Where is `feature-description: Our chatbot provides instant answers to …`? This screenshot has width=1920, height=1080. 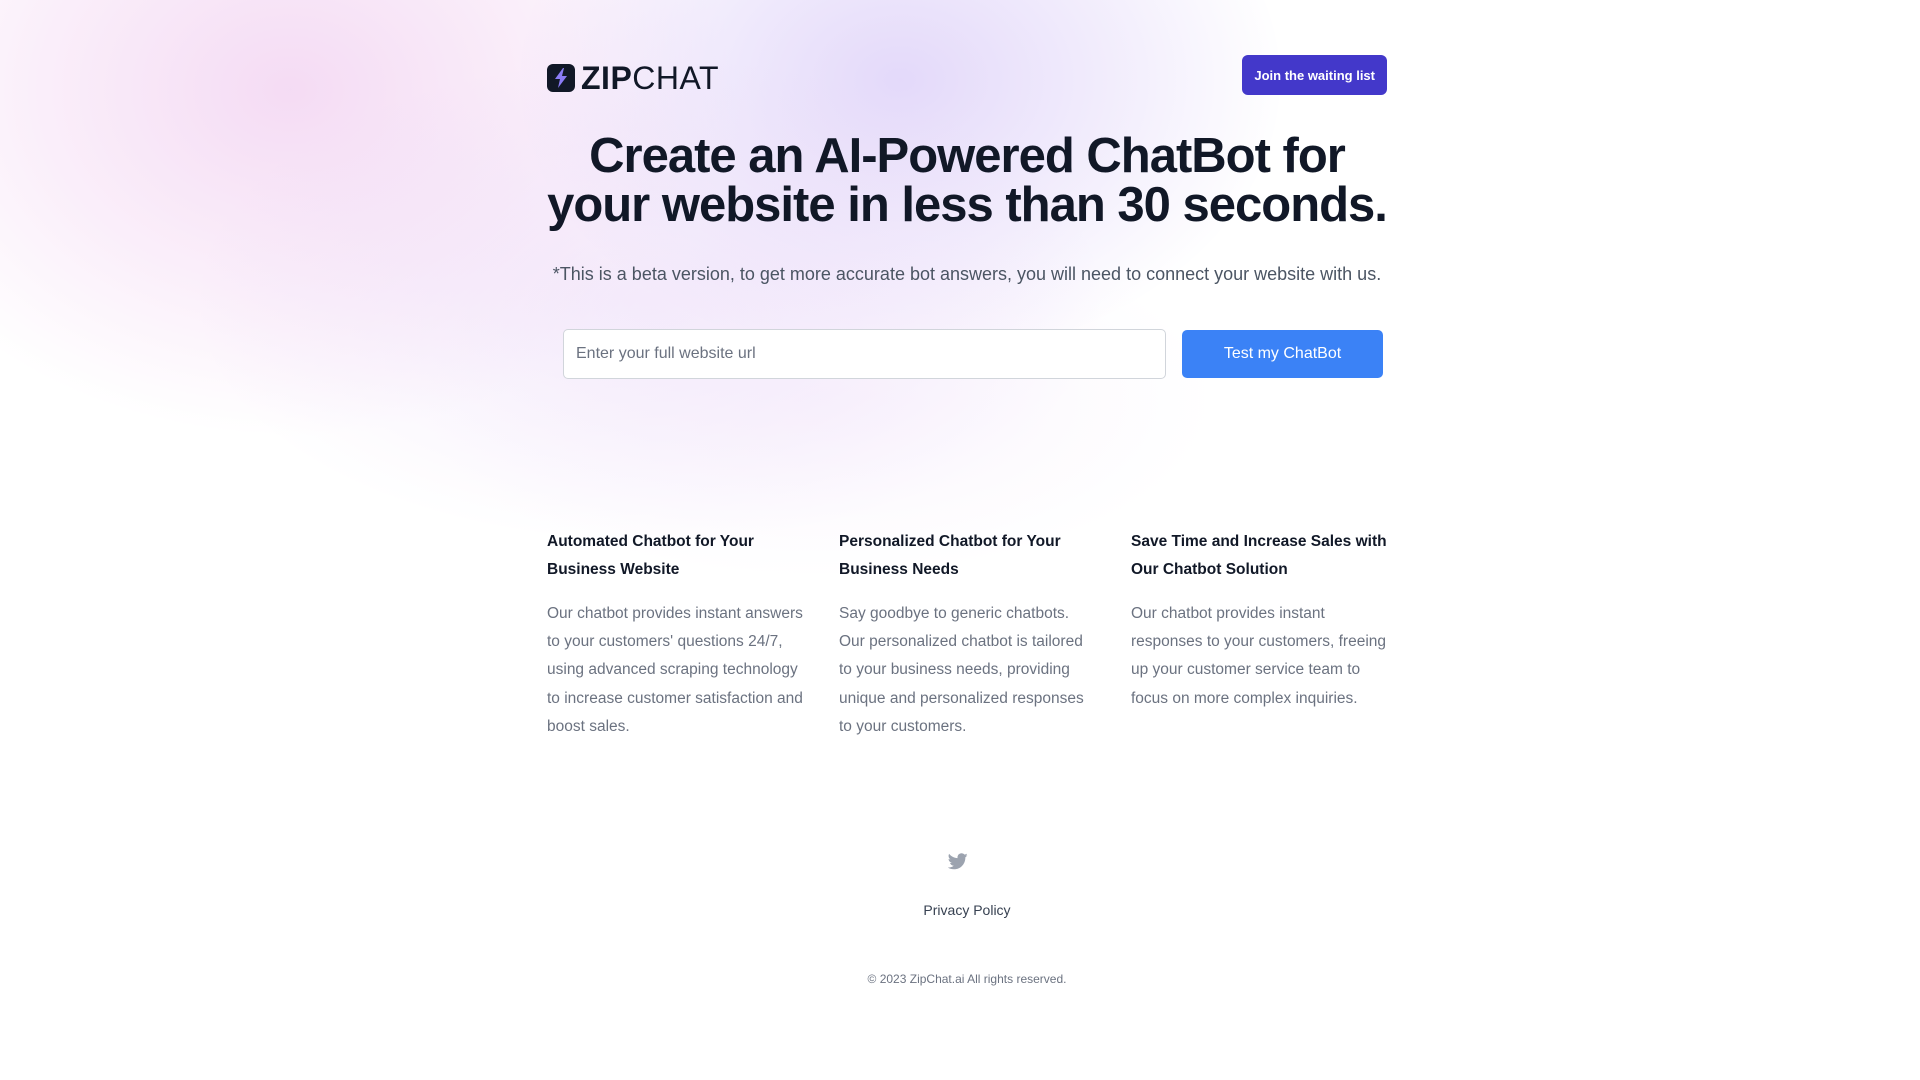
feature-description: Our chatbot provides instant answers to … is located at coordinates (675, 670).